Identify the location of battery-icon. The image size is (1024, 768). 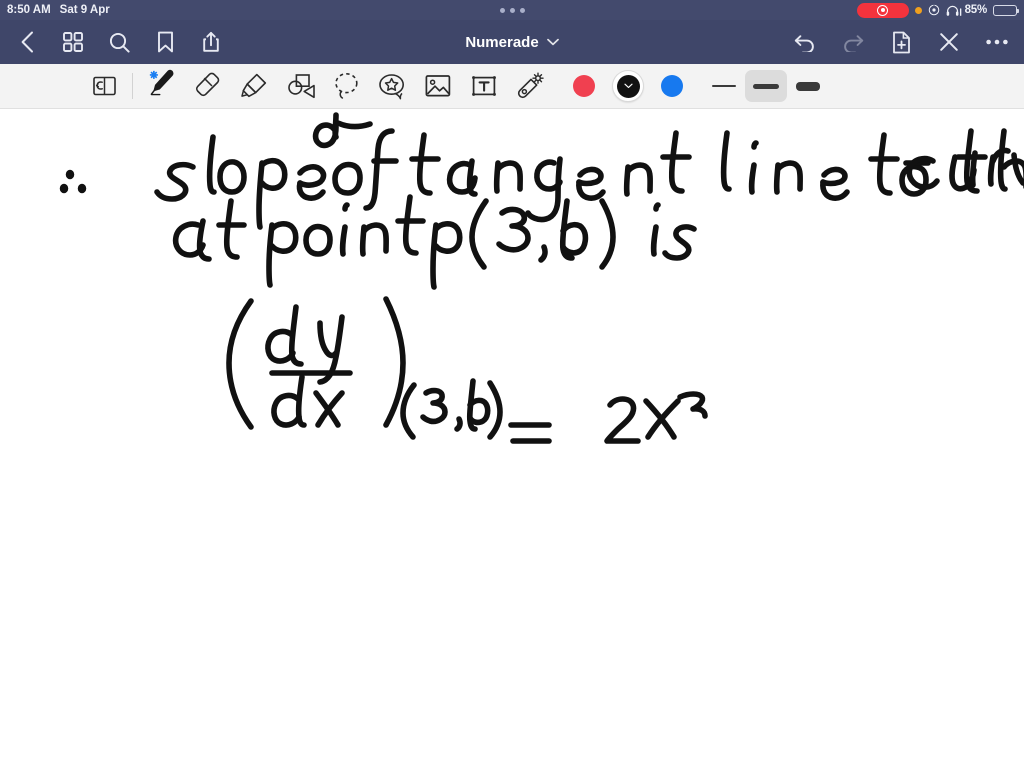
(1006, 10).